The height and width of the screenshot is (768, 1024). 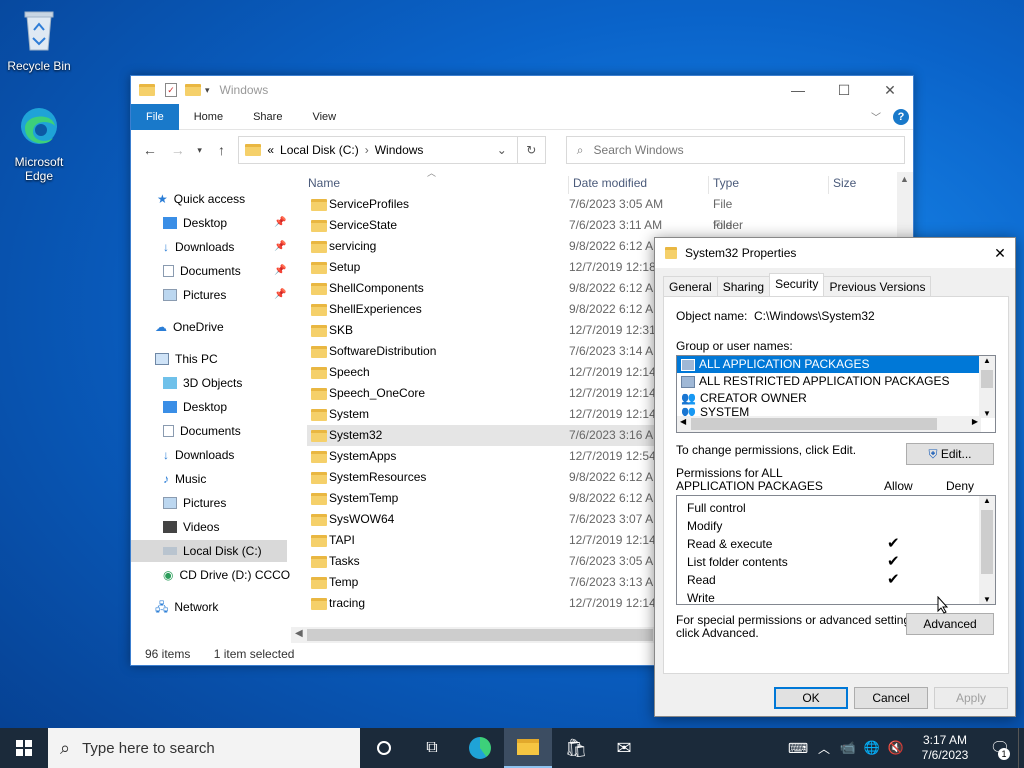 What do you see at coordinates (487, 540) in the screenshot?
I see `table-row: TAPI 12/7/2019 12:14` at bounding box center [487, 540].